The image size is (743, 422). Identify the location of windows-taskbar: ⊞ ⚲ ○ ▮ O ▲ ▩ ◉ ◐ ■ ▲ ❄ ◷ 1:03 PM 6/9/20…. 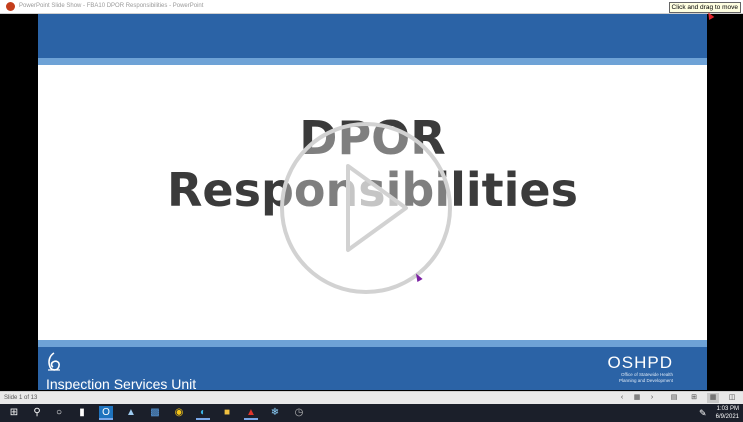
(371, 413).